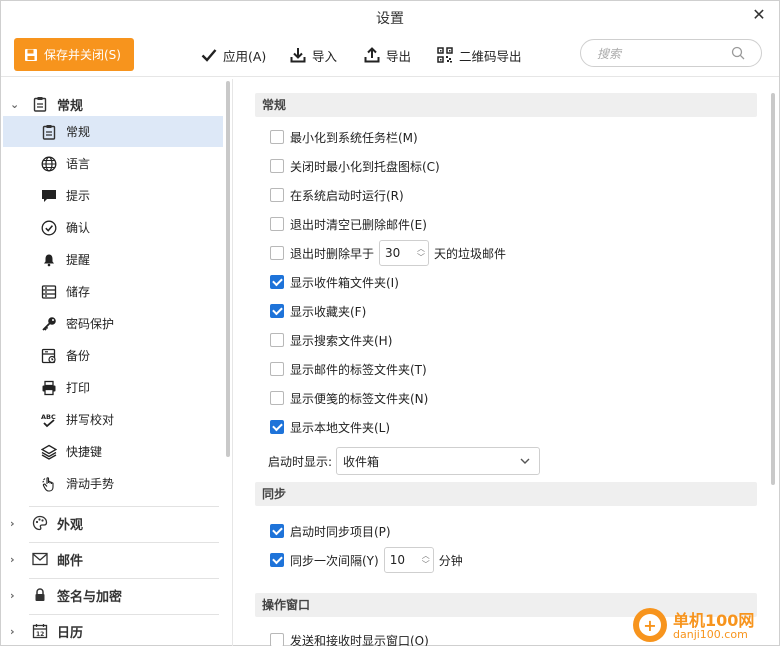  I want to click on interval-input, so click(401, 560).